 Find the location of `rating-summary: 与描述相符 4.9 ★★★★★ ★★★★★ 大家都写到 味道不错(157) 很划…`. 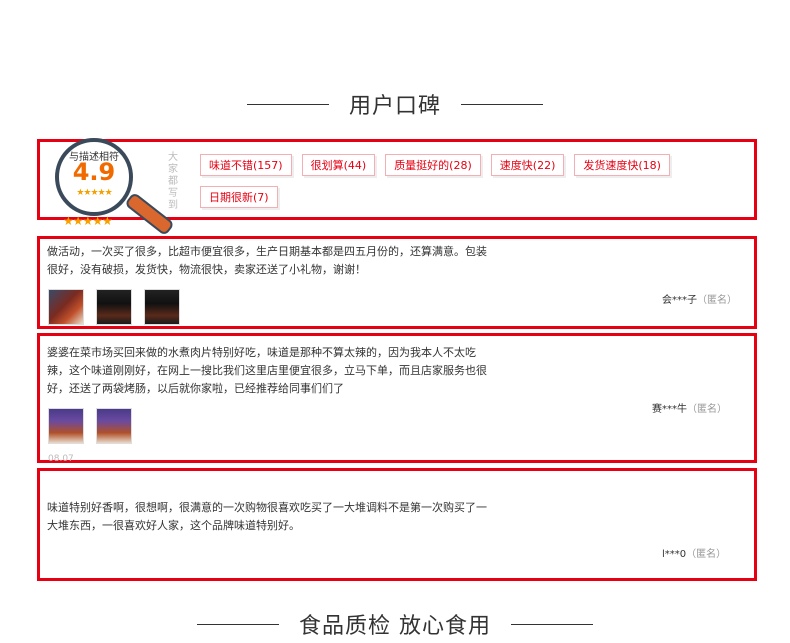

rating-summary: 与描述相符 4.9 ★★★★★ ★★★★★ 大家都写到 味道不错(157) 很划… is located at coordinates (397, 187).